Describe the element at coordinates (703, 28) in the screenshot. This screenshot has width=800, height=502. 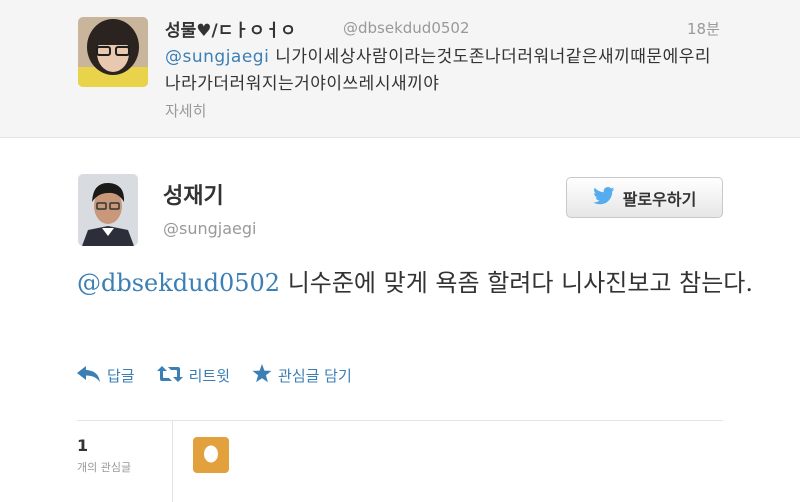
I see `reply-timestamp: 18분` at that location.